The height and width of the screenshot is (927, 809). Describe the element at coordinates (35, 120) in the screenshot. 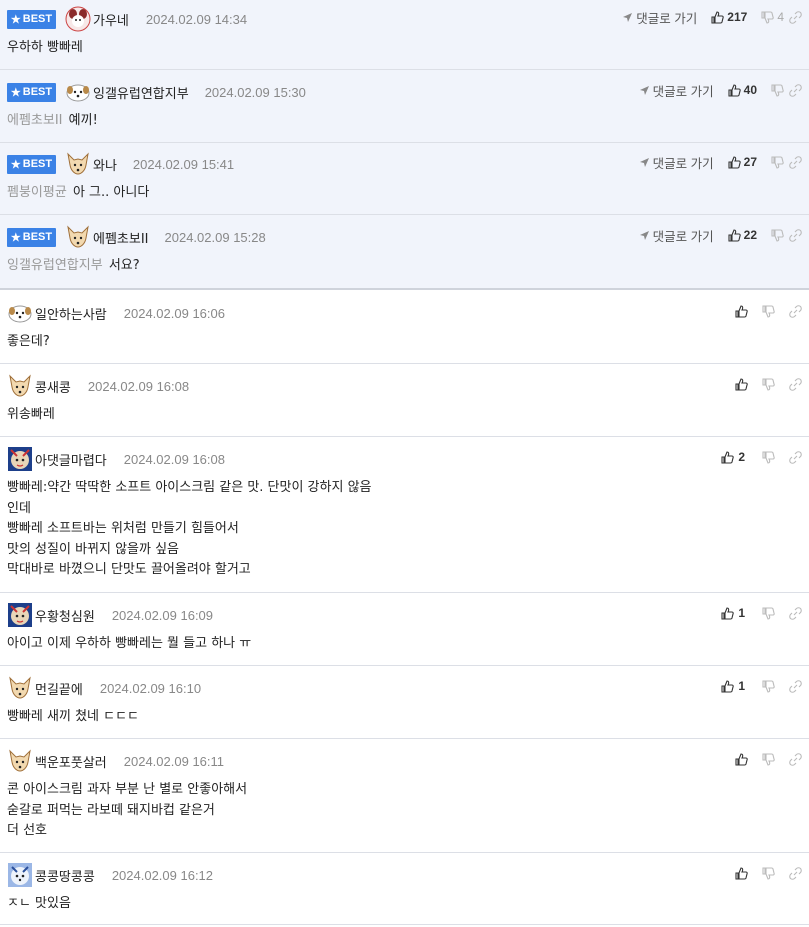

I see `mention: 에펨초보II` at that location.